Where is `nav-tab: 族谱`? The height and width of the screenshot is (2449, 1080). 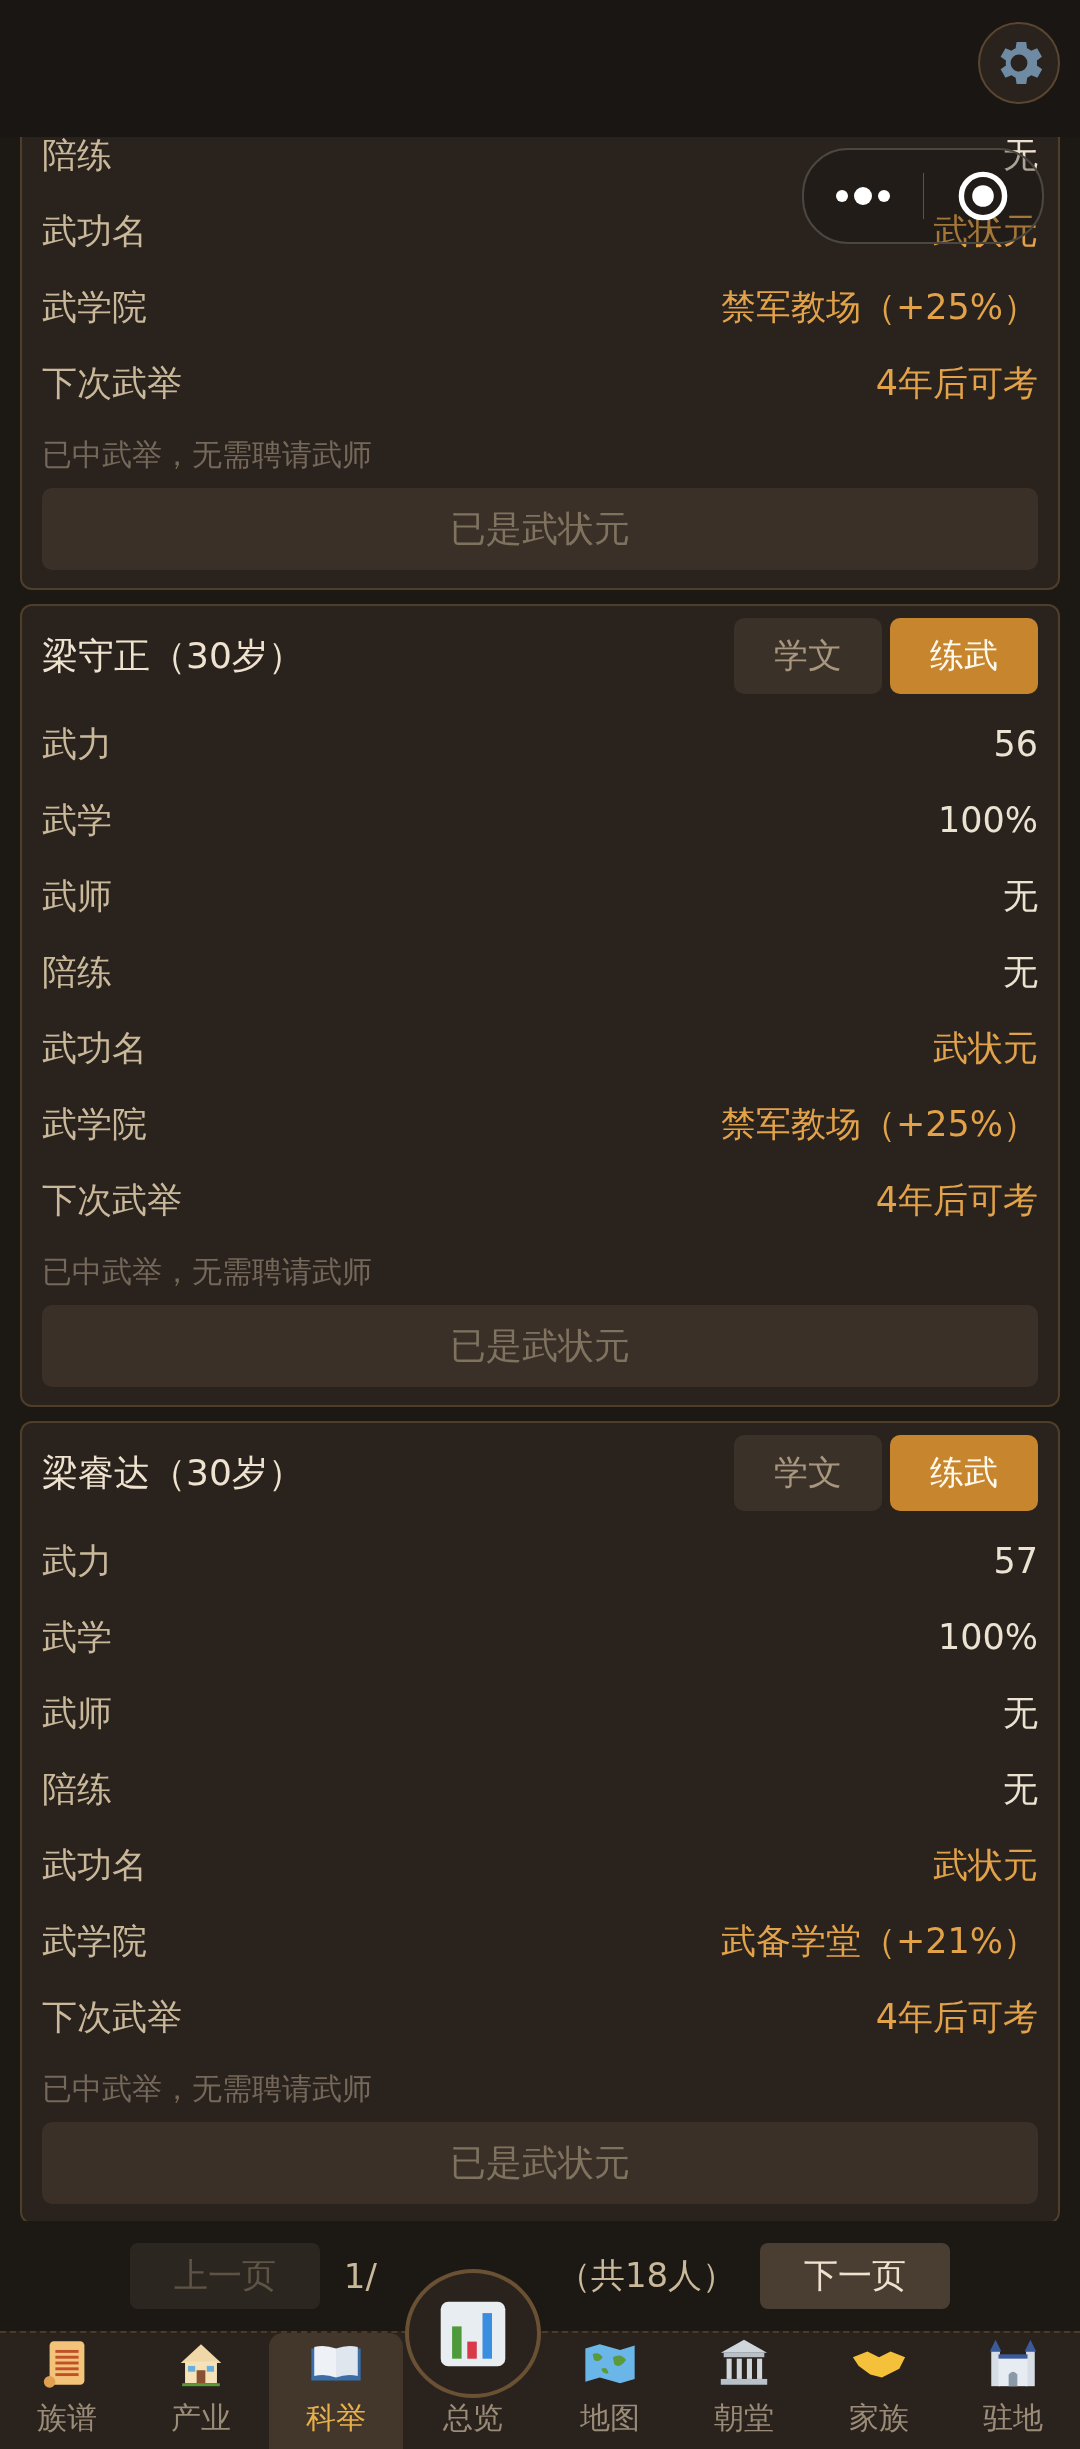 nav-tab: 族谱 is located at coordinates (67, 2391).